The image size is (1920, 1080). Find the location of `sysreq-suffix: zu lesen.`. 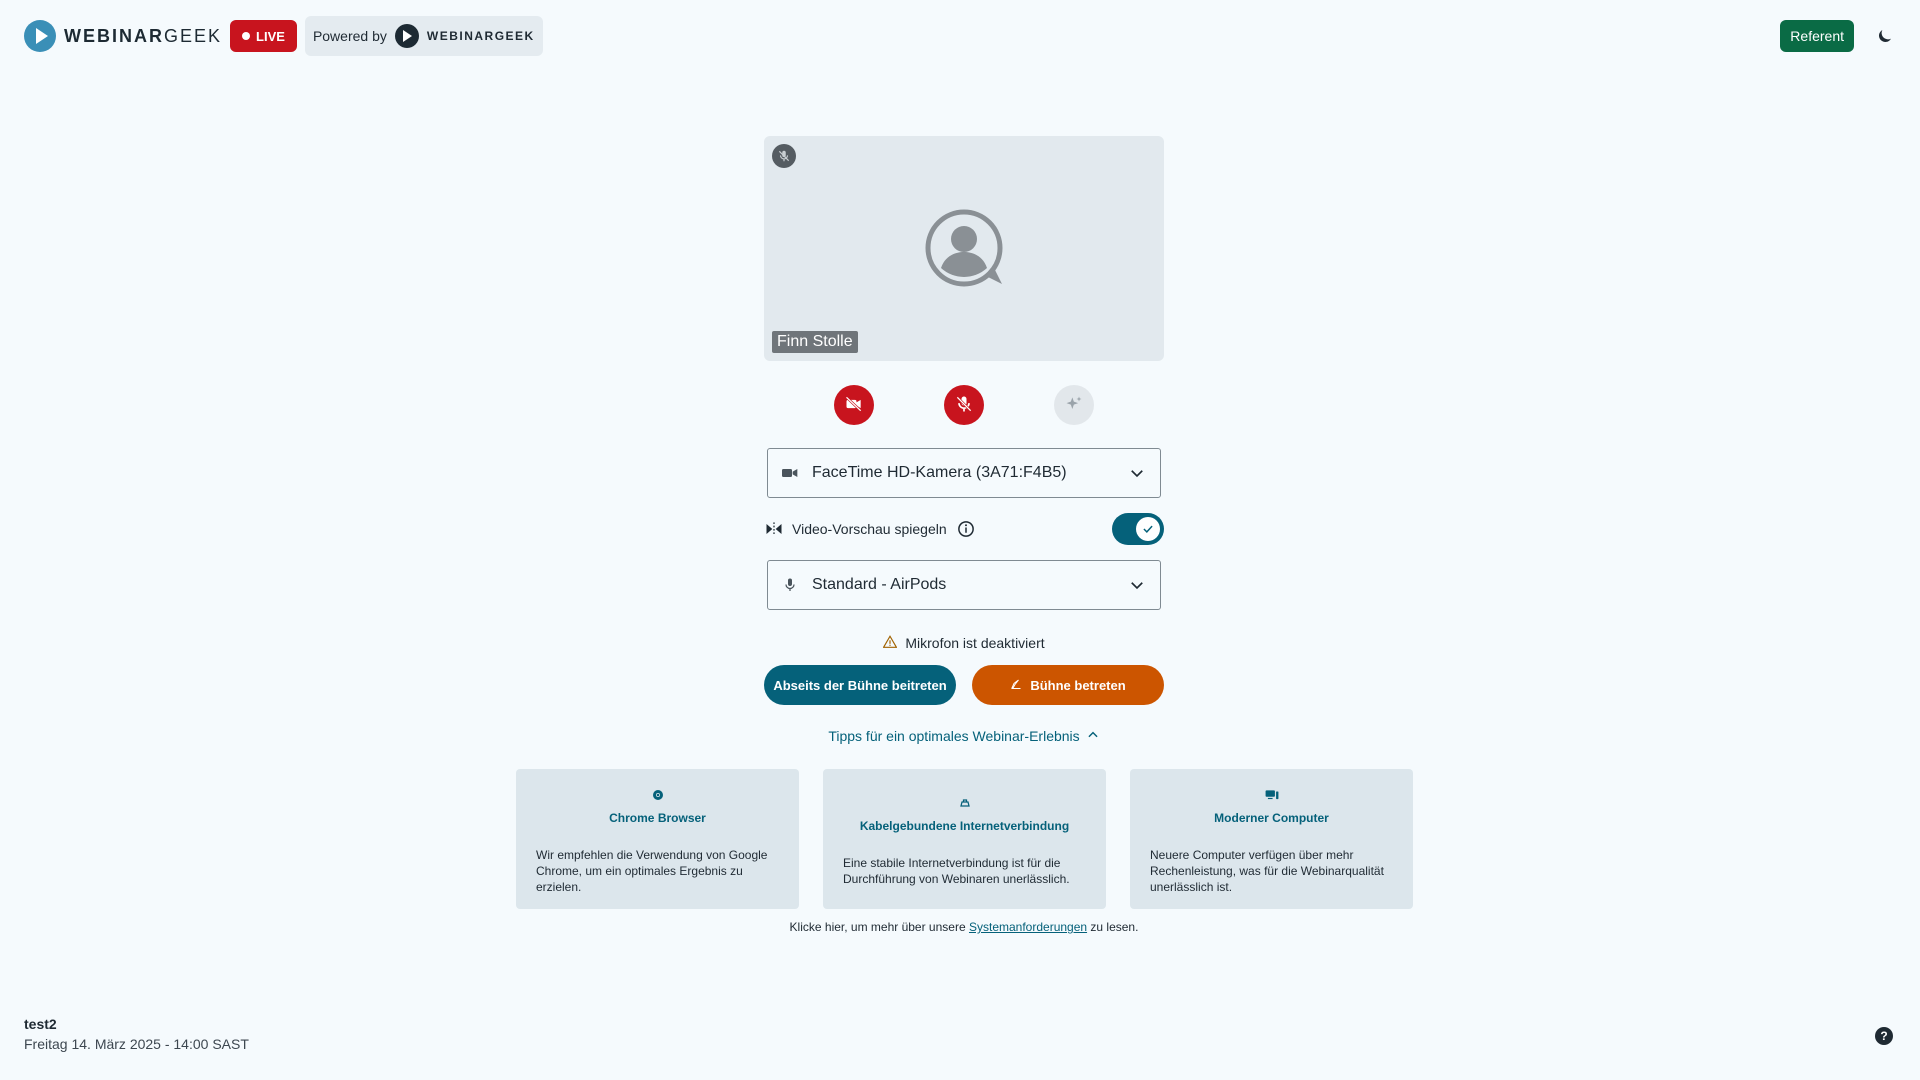

sysreq-suffix: zu lesen. is located at coordinates (1114, 927).